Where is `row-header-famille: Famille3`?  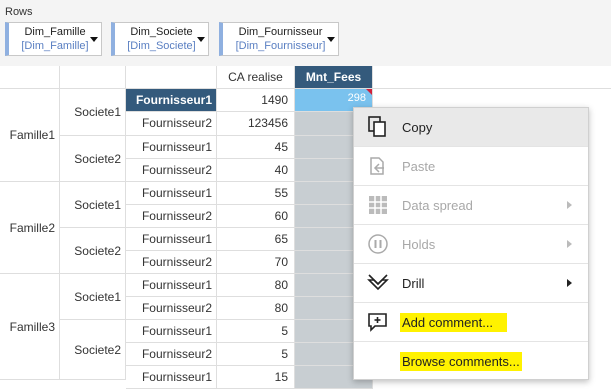
row-header-famille: Famille3 is located at coordinates (30, 327).